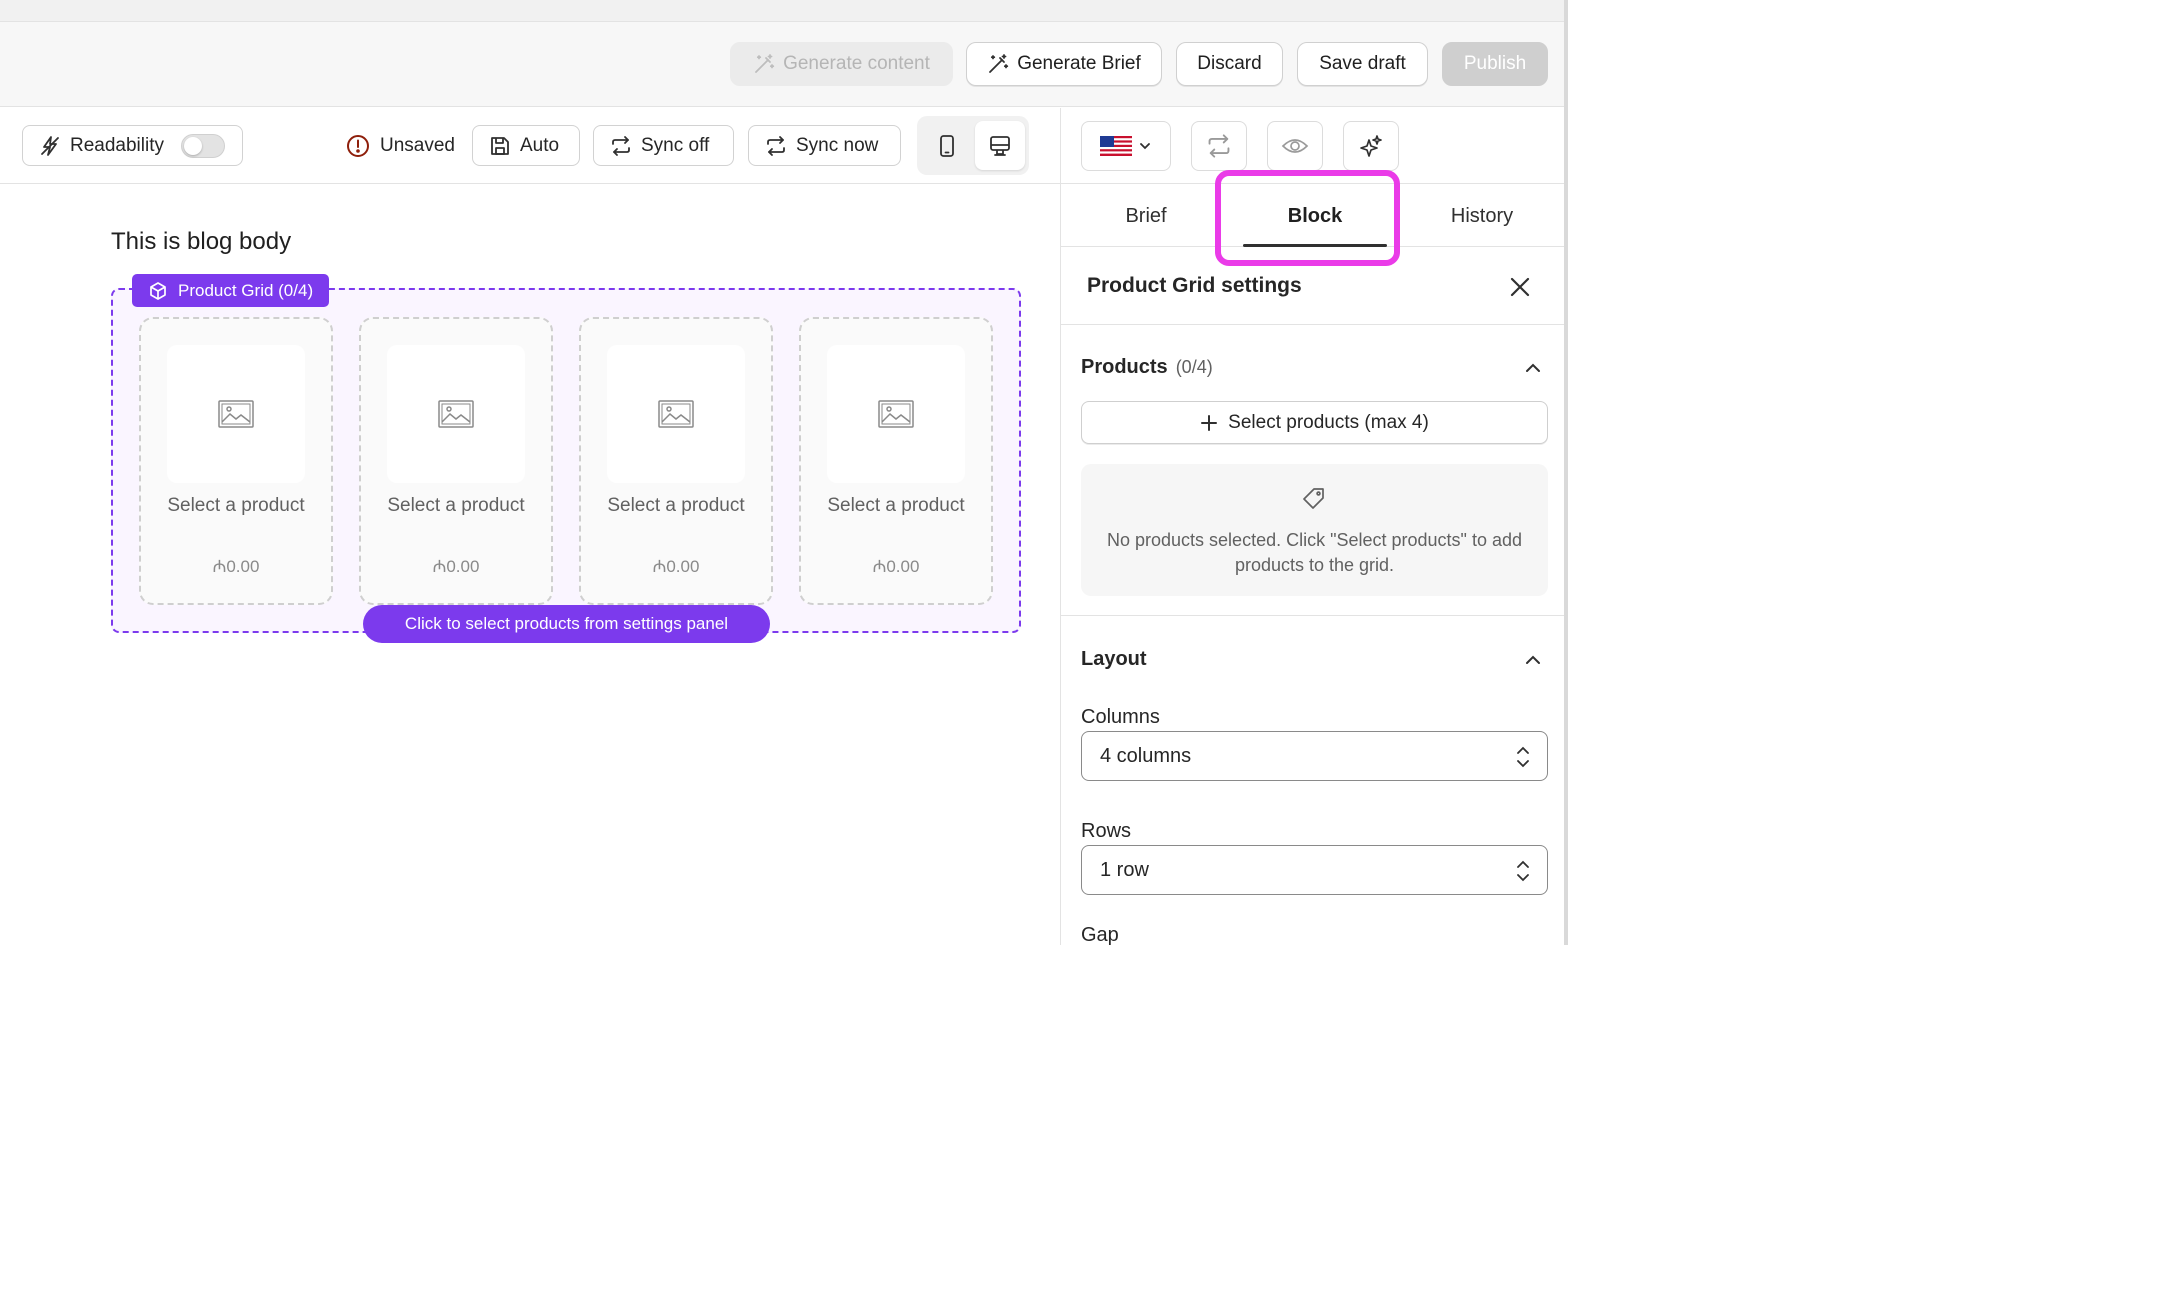  I want to click on sync-off-button: Sync off, so click(663, 145).